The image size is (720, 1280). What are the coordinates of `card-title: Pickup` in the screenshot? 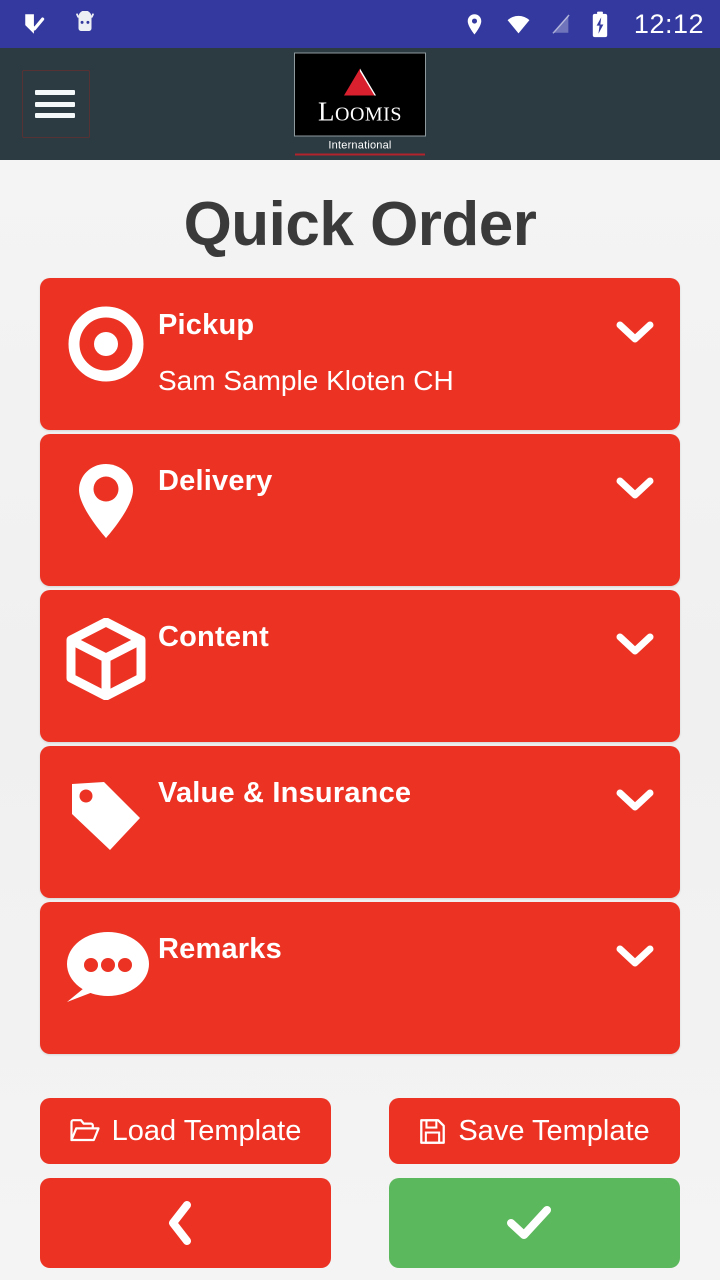 It's located at (206, 325).